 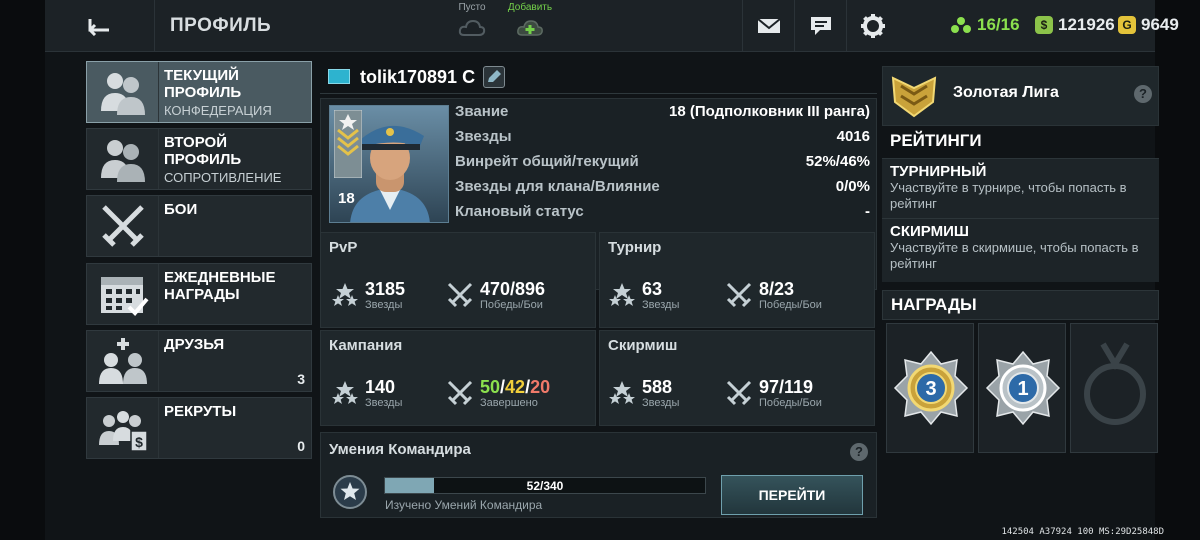 I want to click on info-key: Винрейт общий/текущий, so click(x=547, y=161).